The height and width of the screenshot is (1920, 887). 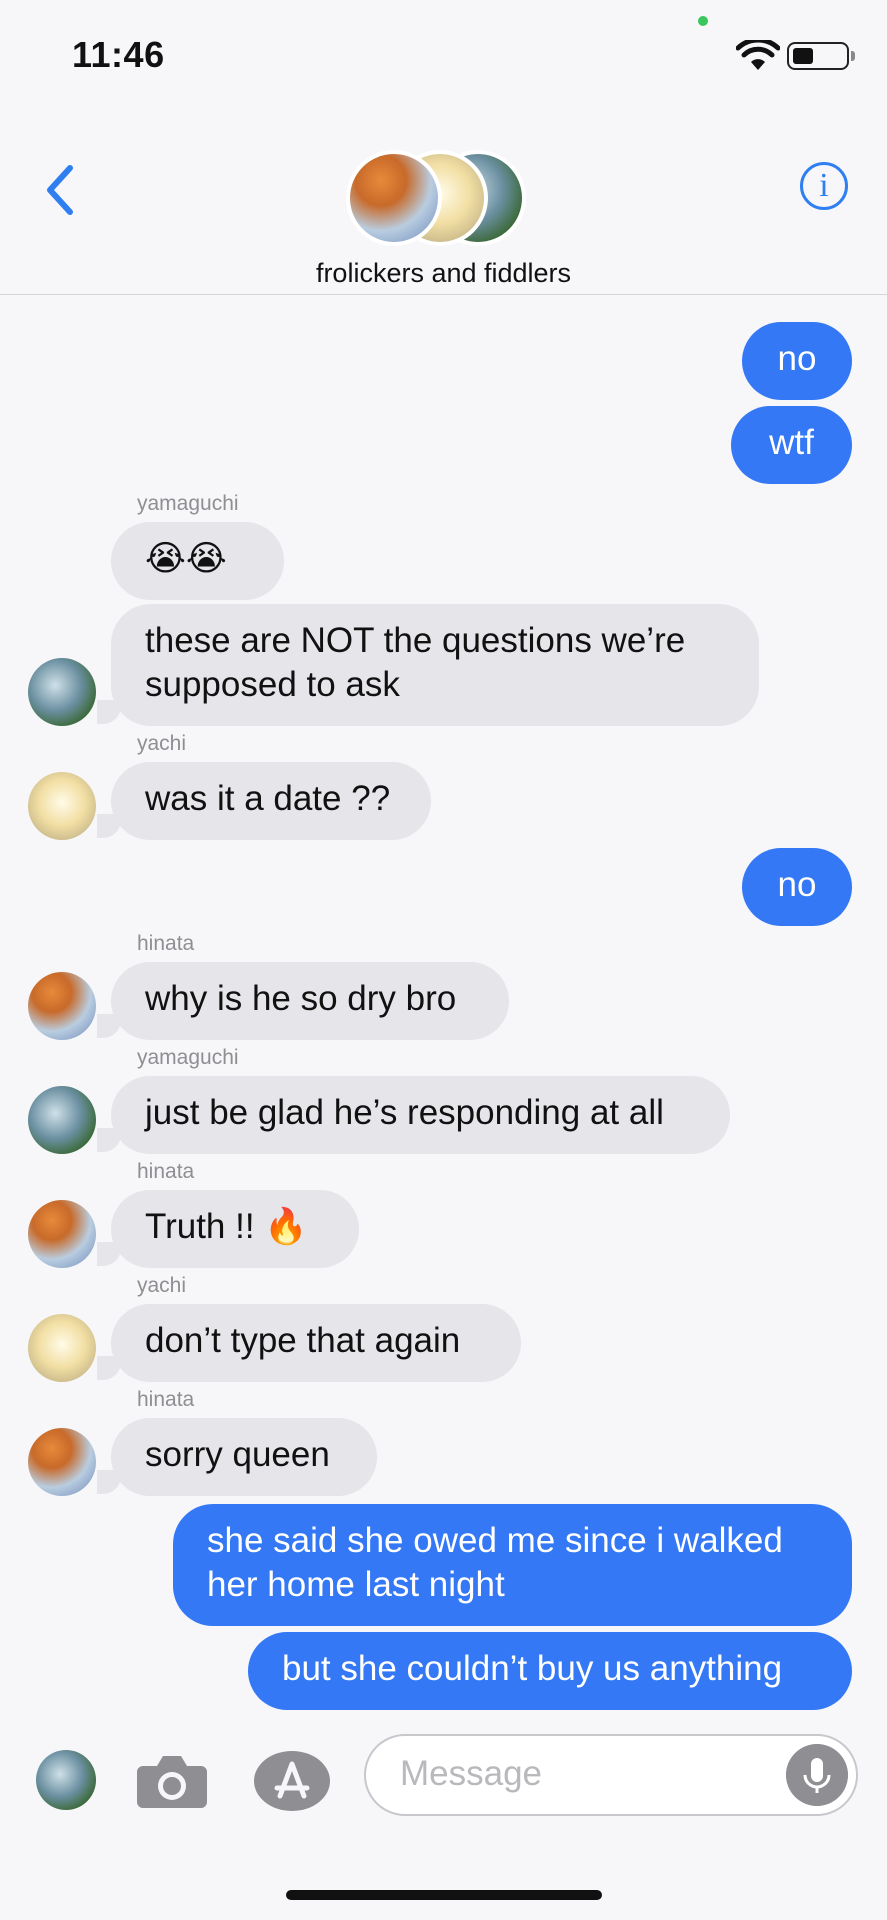 What do you see at coordinates (550, 1671) in the screenshot?
I see `outgoing-message: but she couldn’t buy us anything` at bounding box center [550, 1671].